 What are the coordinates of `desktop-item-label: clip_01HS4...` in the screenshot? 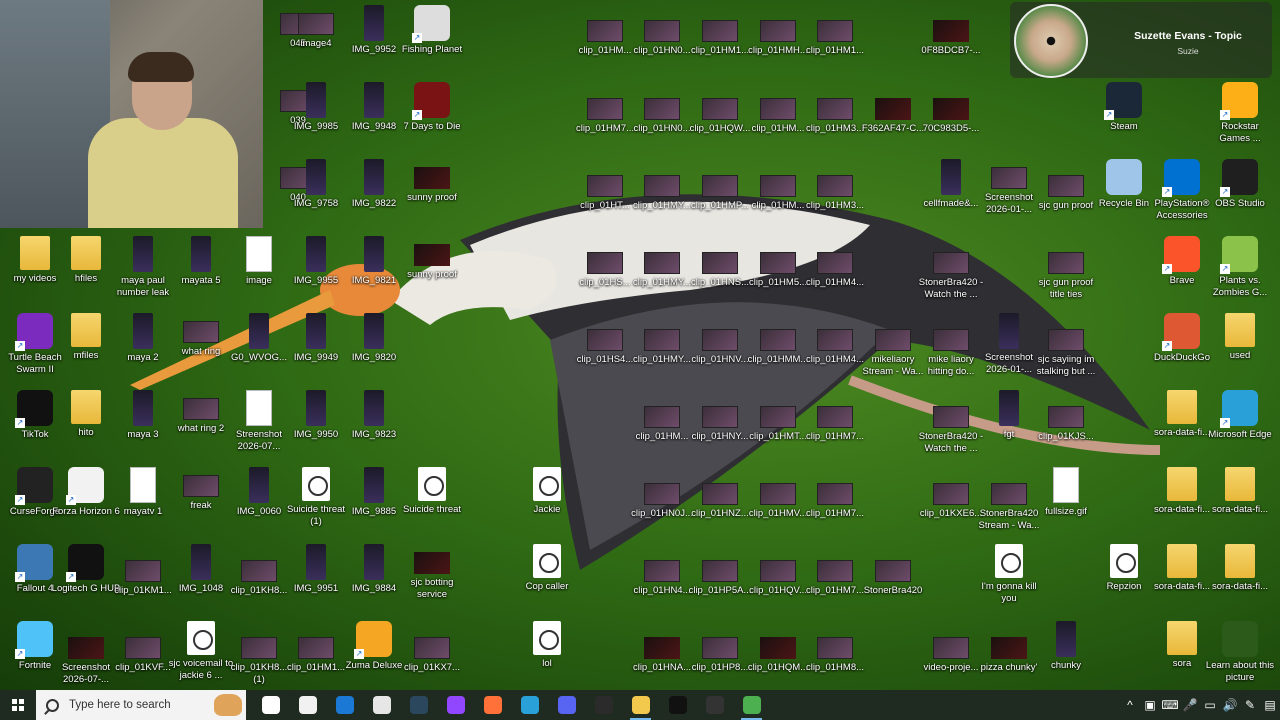 It's located at (605, 359).